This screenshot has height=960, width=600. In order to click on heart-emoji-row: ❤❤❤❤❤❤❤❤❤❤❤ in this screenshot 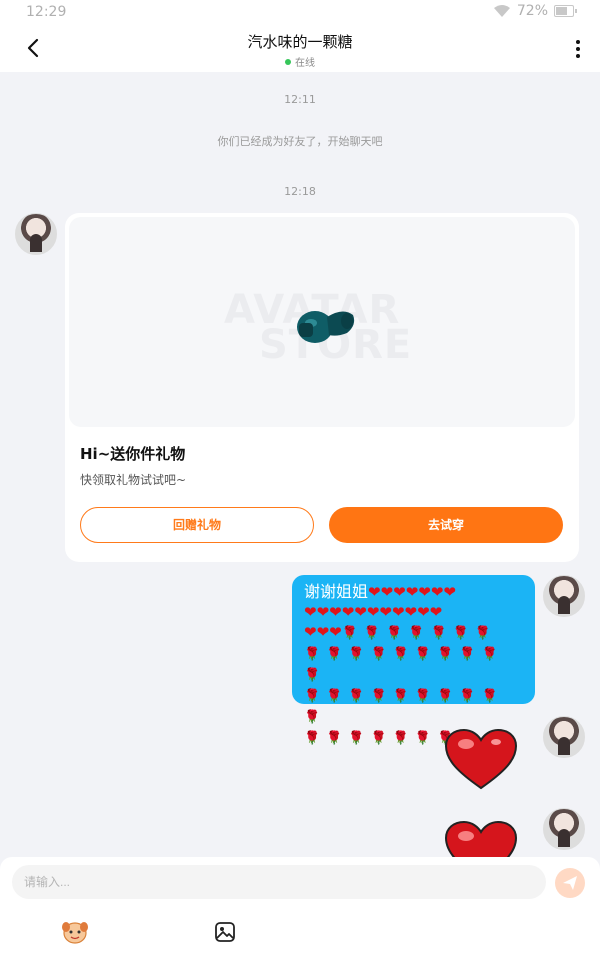, I will do `click(373, 612)`.